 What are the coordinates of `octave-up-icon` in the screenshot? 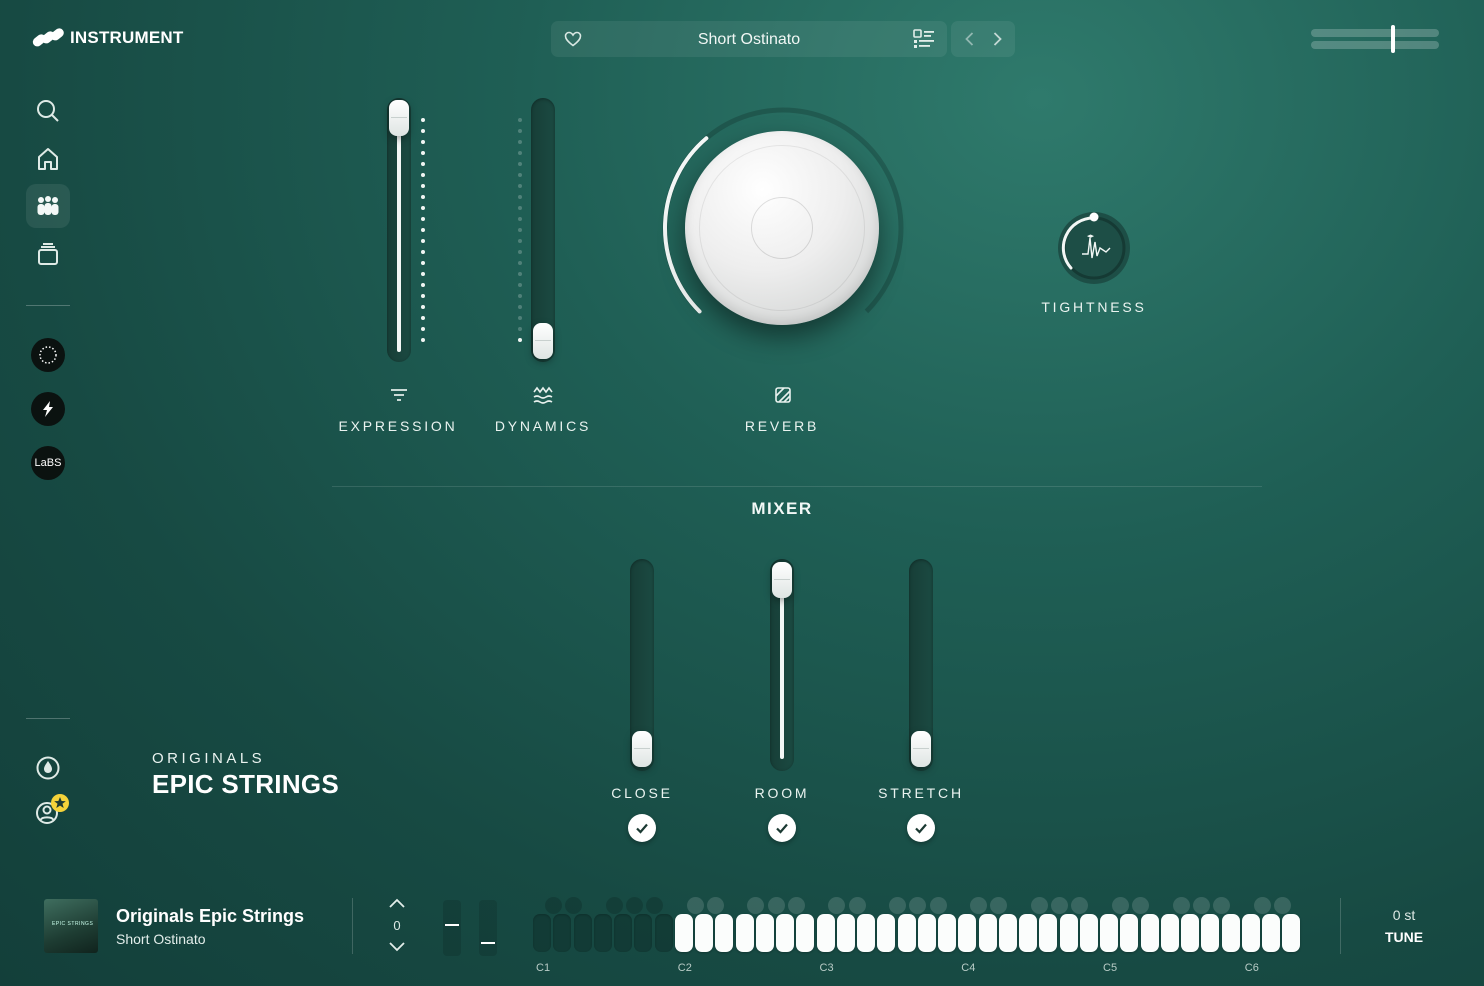 It's located at (397, 903).